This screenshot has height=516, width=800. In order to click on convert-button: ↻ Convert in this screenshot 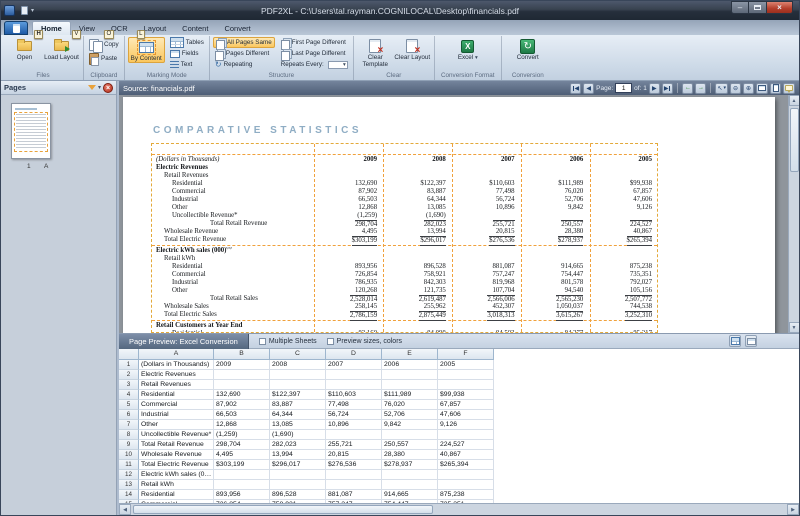, I will do `click(527, 49)`.